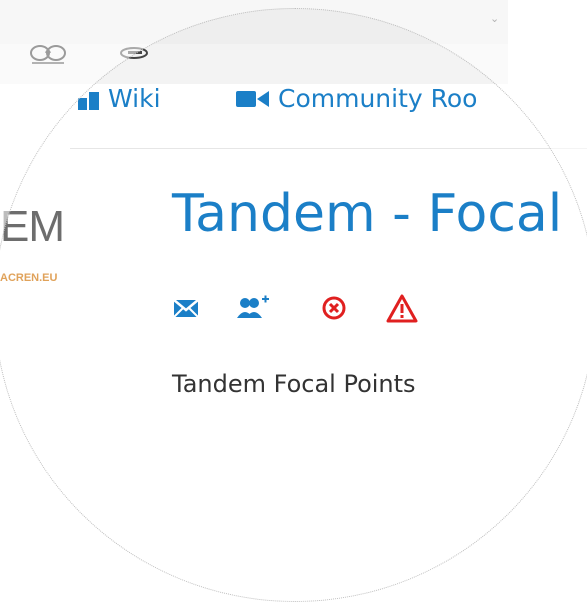  I want to click on nav-item-wiki: Wiki, so click(119, 98).